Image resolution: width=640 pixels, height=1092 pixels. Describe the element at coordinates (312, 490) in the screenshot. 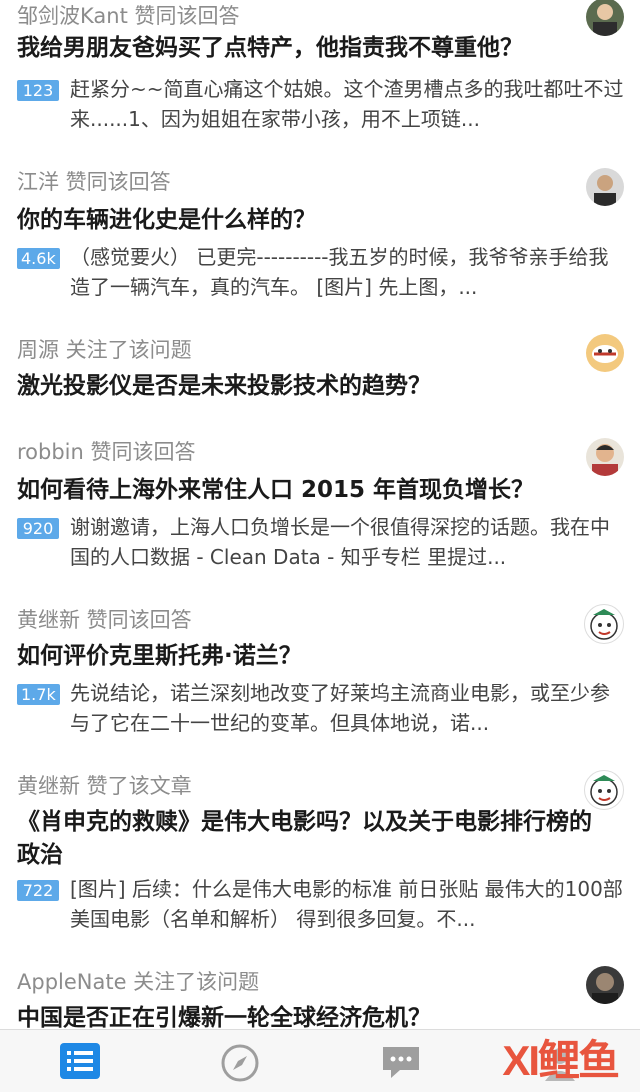

I see `feed-item-title: 如何看待上海外来常住人口 2015 年首现负增长？` at that location.